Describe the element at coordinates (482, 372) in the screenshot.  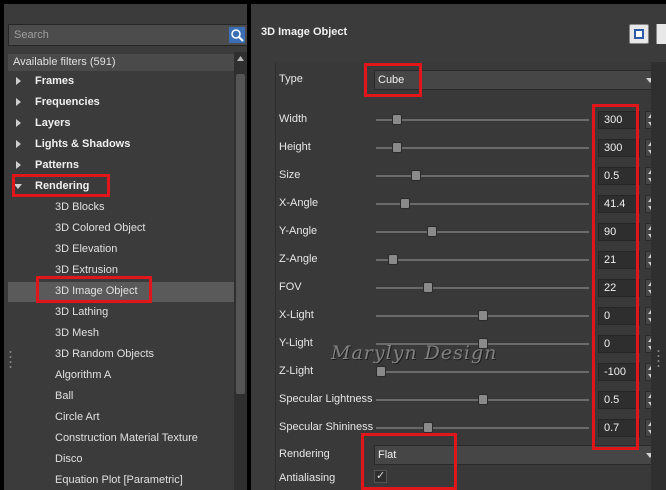
I see `z-light-slider-track` at that location.